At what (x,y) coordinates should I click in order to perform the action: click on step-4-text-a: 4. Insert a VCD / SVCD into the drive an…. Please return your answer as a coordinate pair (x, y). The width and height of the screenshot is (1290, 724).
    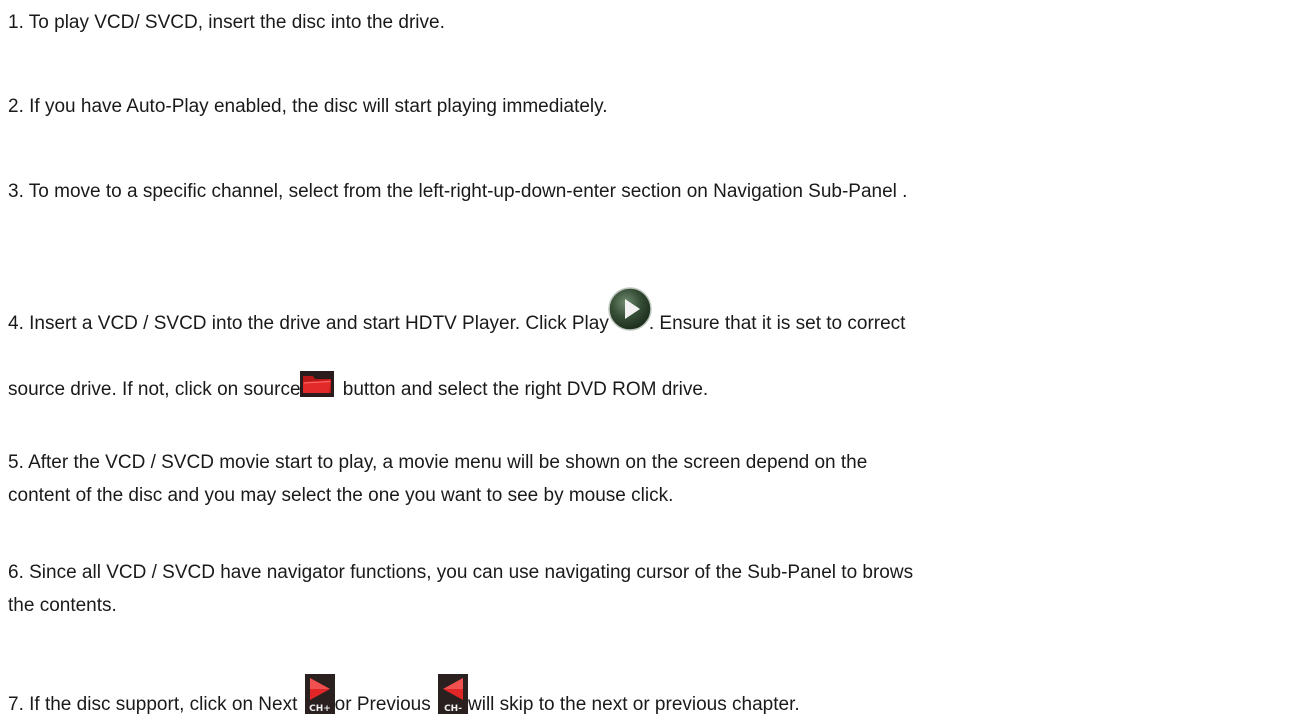
    Looking at the image, I should click on (308, 323).